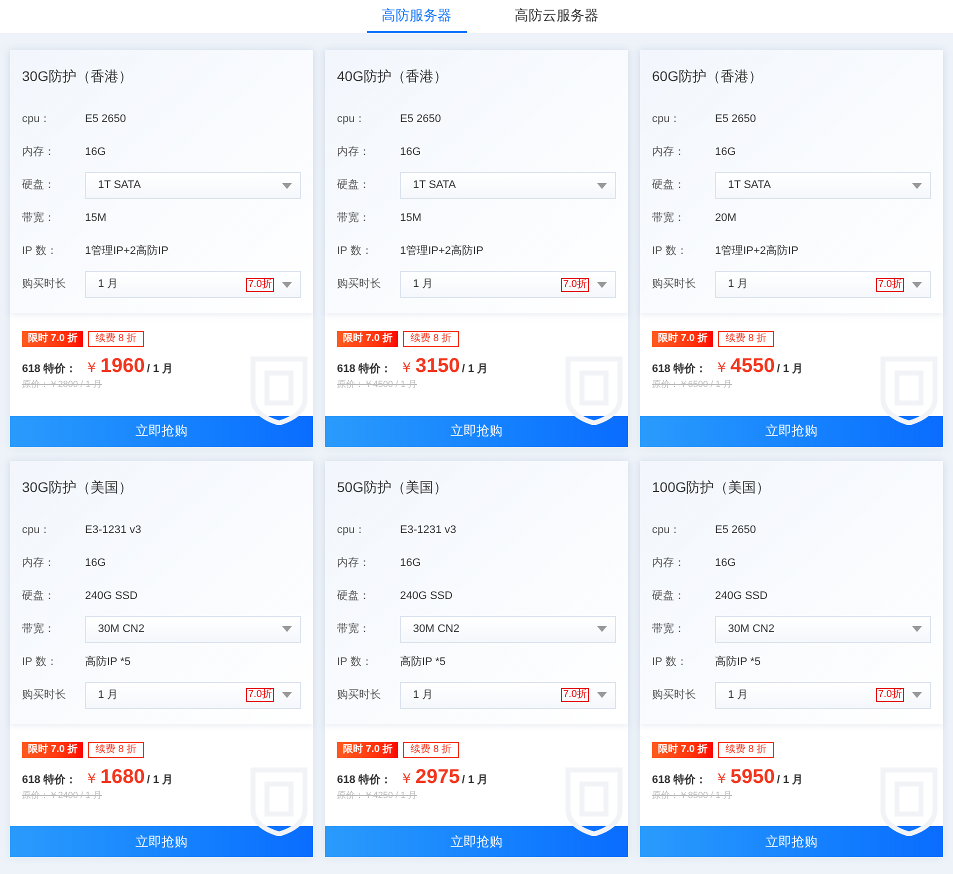 The image size is (953, 874). What do you see at coordinates (95, 218) in the screenshot?
I see `spec-value: 15M` at bounding box center [95, 218].